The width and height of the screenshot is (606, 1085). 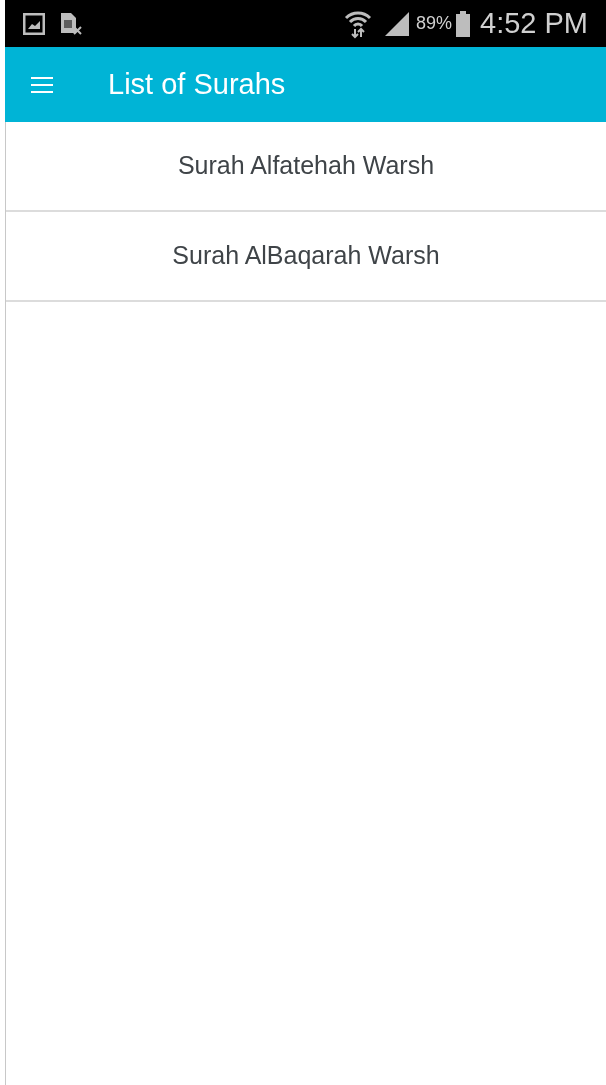 I want to click on sim-card-icon, so click(x=71, y=23).